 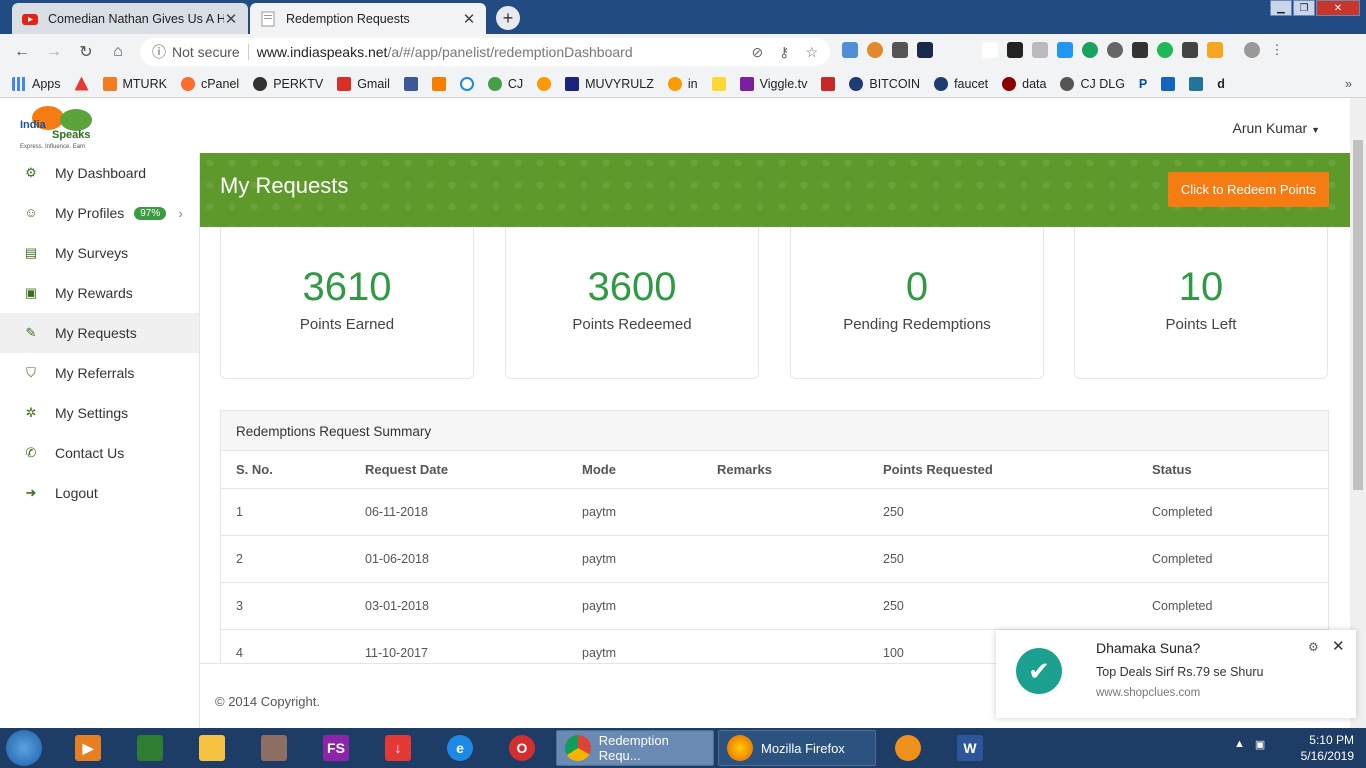 What do you see at coordinates (1313, 647) in the screenshot?
I see `gear-icon: ⚙` at bounding box center [1313, 647].